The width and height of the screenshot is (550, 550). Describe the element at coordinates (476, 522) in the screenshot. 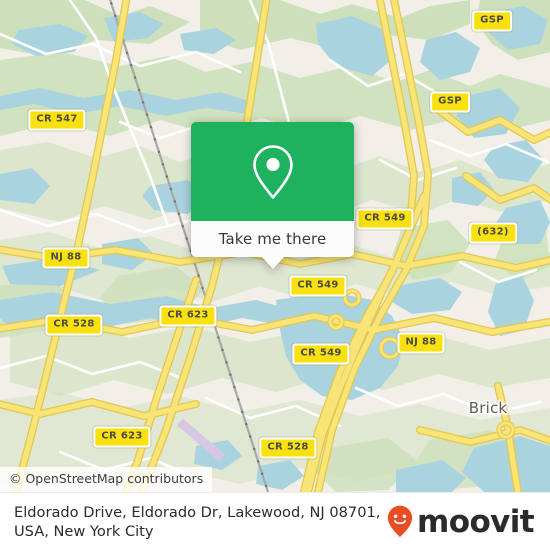

I see `moovit-wordmark: moovit` at that location.